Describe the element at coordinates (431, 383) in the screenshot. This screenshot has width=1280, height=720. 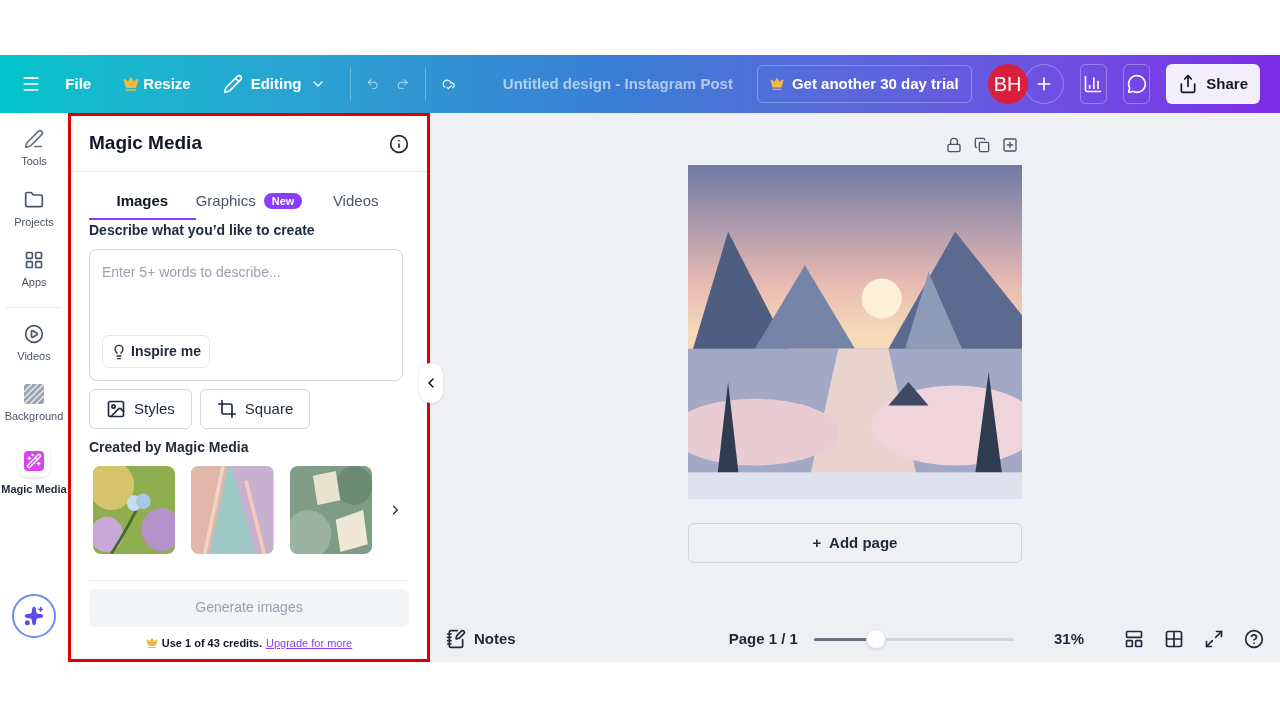
I see `collapse-panel-button` at that location.